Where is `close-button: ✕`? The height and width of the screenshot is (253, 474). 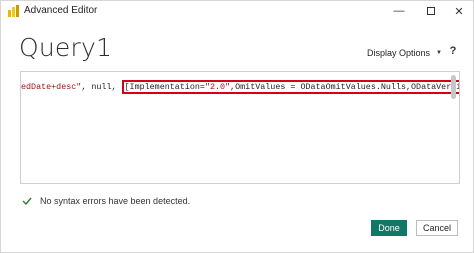 close-button: ✕ is located at coordinates (457, 11).